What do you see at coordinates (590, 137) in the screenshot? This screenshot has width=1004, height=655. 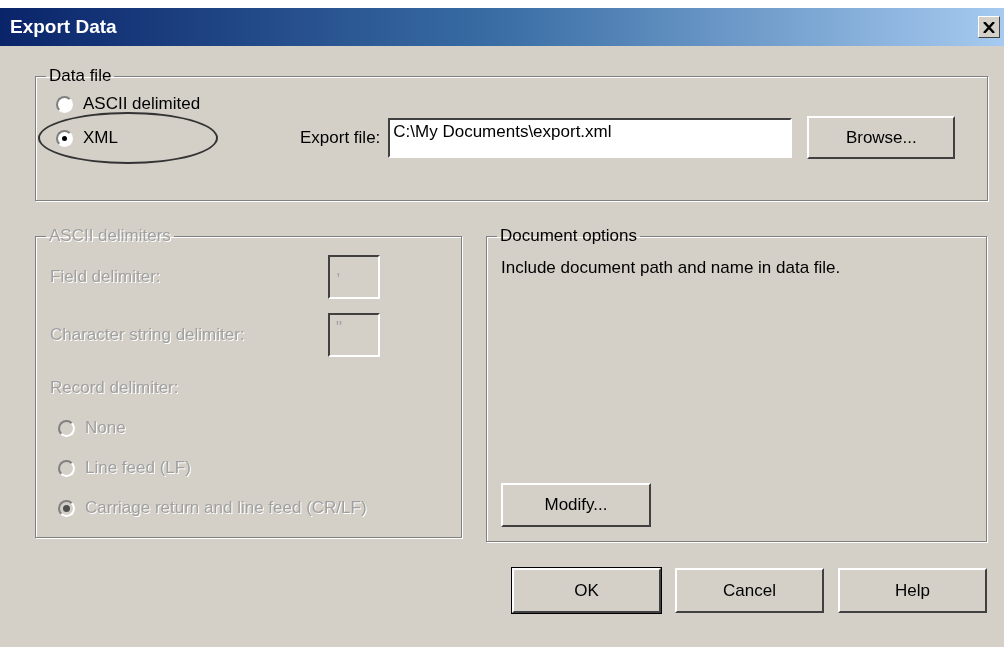 I see `export-file-field: C:\My Documents\export.xml` at bounding box center [590, 137].